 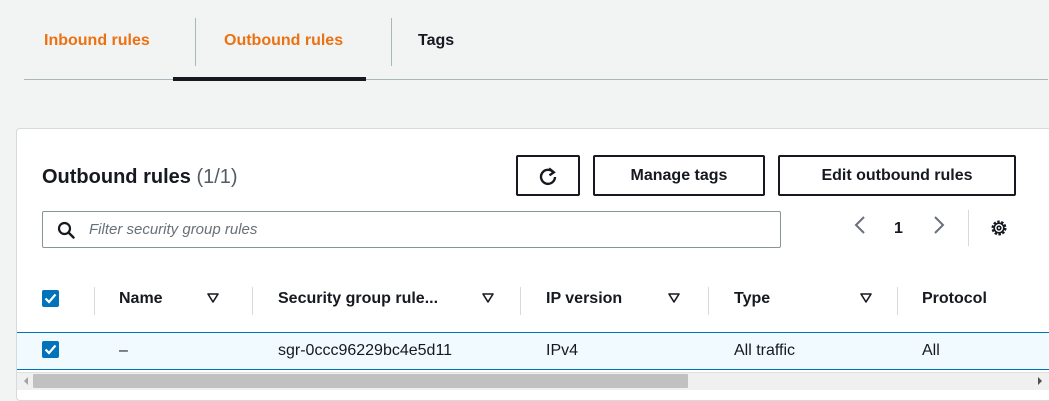 I want to click on tab-inbound-rules: Inbound rules, so click(x=97, y=41).